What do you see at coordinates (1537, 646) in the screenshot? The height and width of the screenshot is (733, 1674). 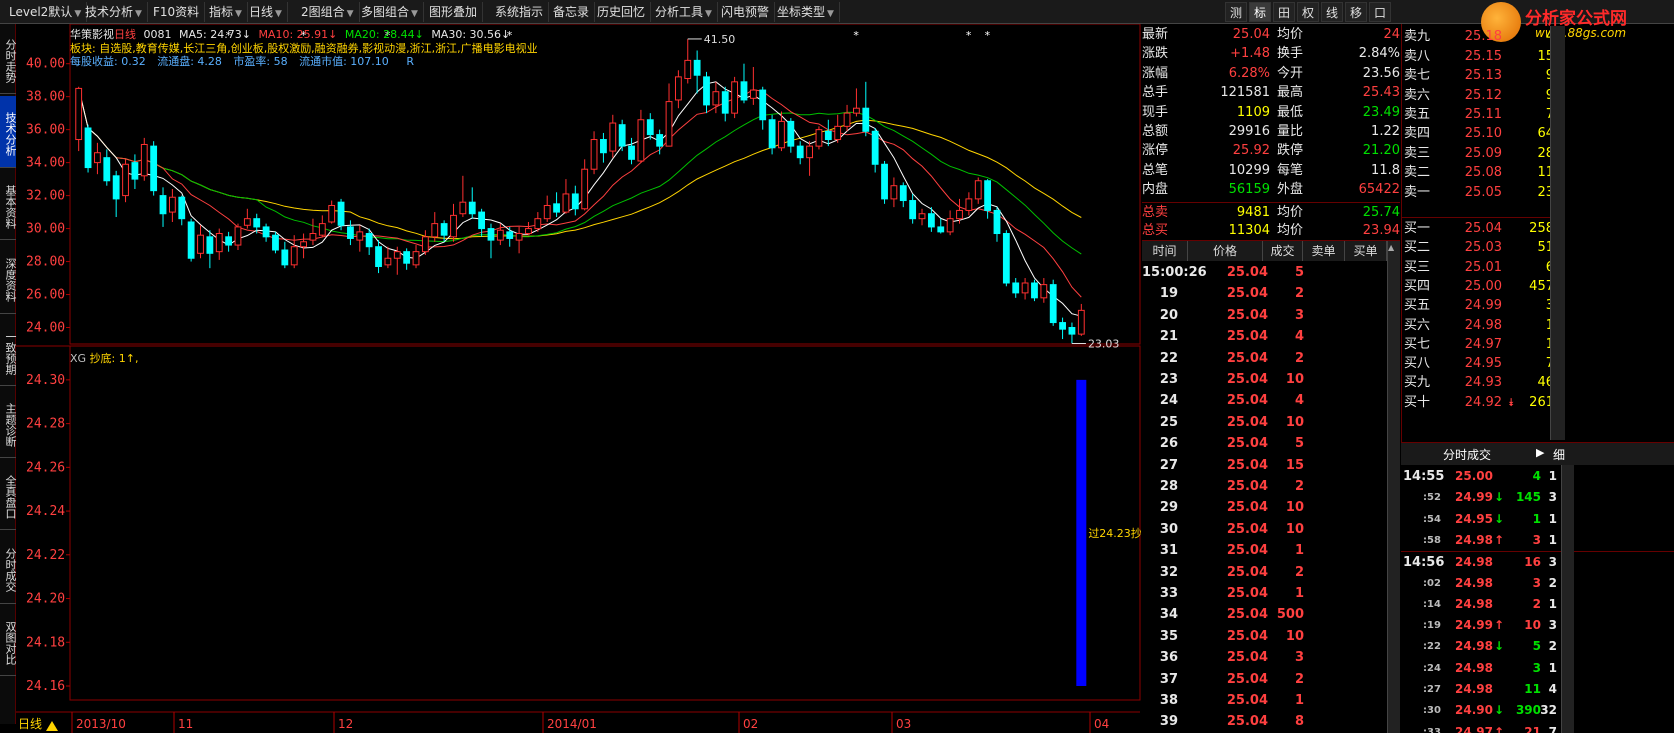 I see `fstx-row: :22 24.98 ↓ 5 2` at bounding box center [1537, 646].